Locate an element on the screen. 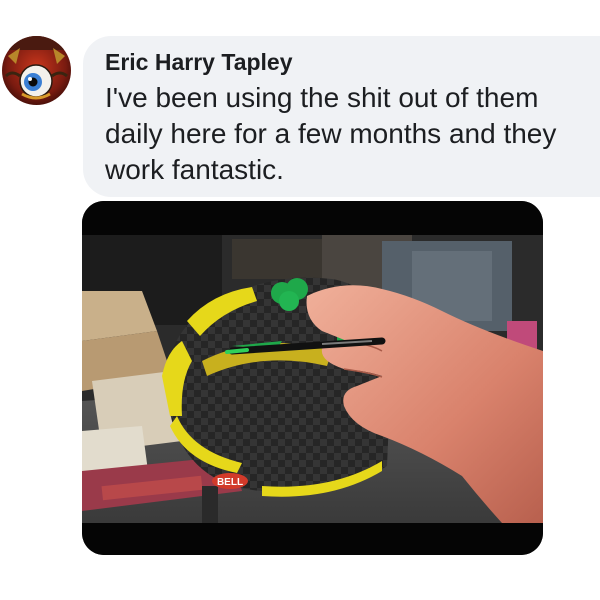 This screenshot has width=600, height=600. avatar is located at coordinates (36, 70).